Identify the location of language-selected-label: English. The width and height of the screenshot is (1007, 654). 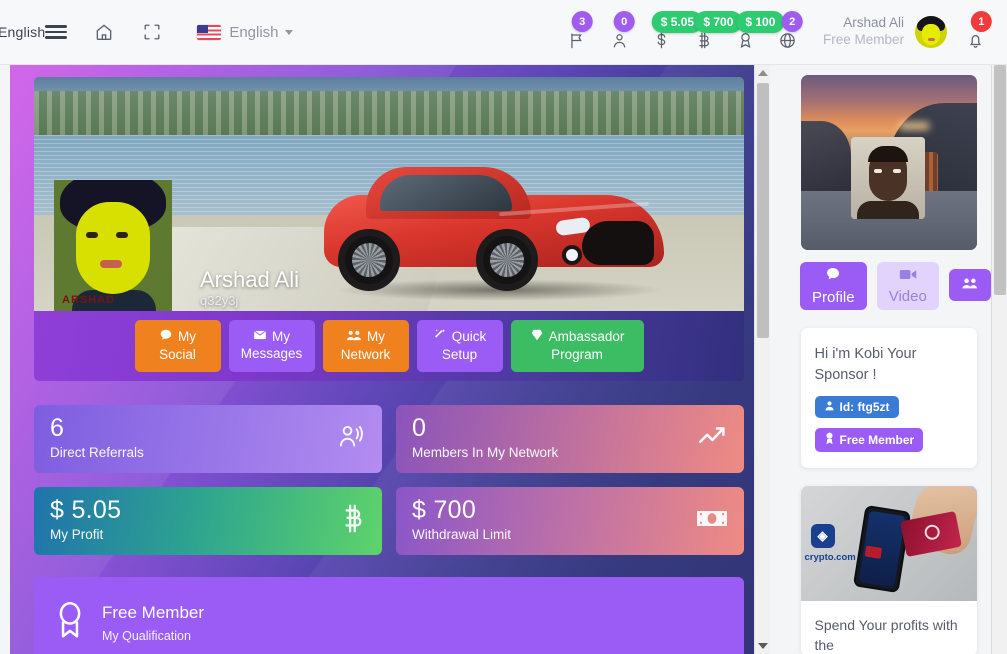
(254, 32).